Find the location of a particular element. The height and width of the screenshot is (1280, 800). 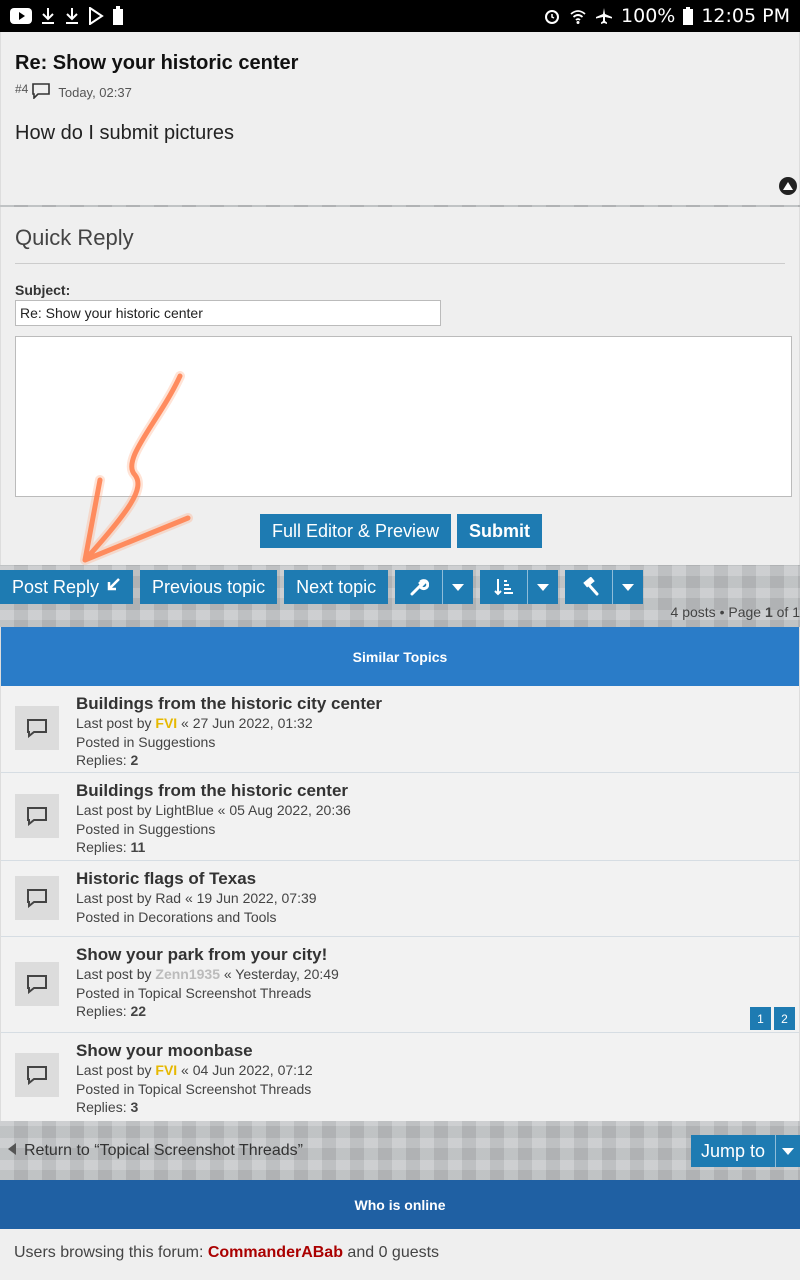

full-editor-button: Full Editor & Preview is located at coordinates (355, 531).